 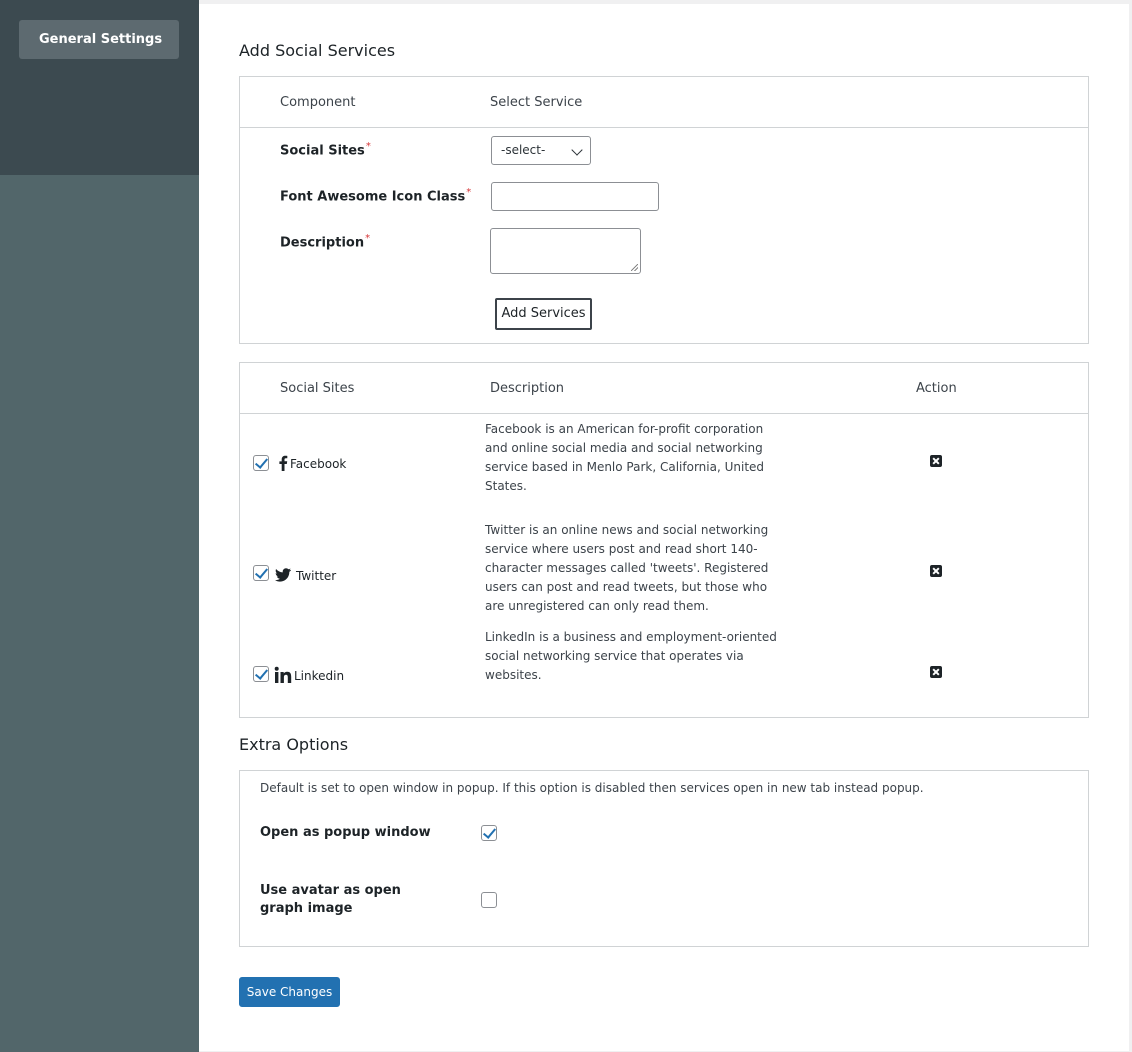 What do you see at coordinates (289, 992) in the screenshot?
I see `save-changes-button: Save Changes` at bounding box center [289, 992].